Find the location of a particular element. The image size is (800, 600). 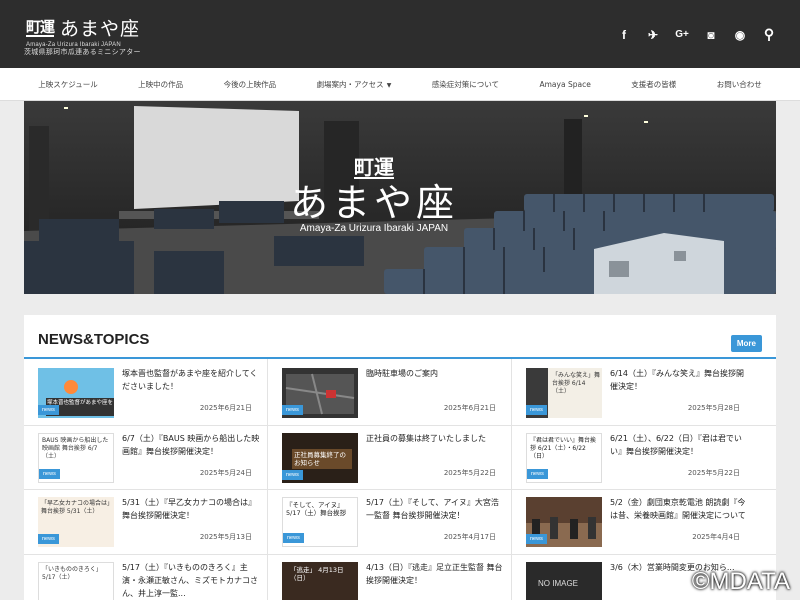

news-card-title: 5/2（金）劇団東京乾電池 朗読劇『今は昔、栄養映画館』開催決定について is located at coordinates (678, 509).